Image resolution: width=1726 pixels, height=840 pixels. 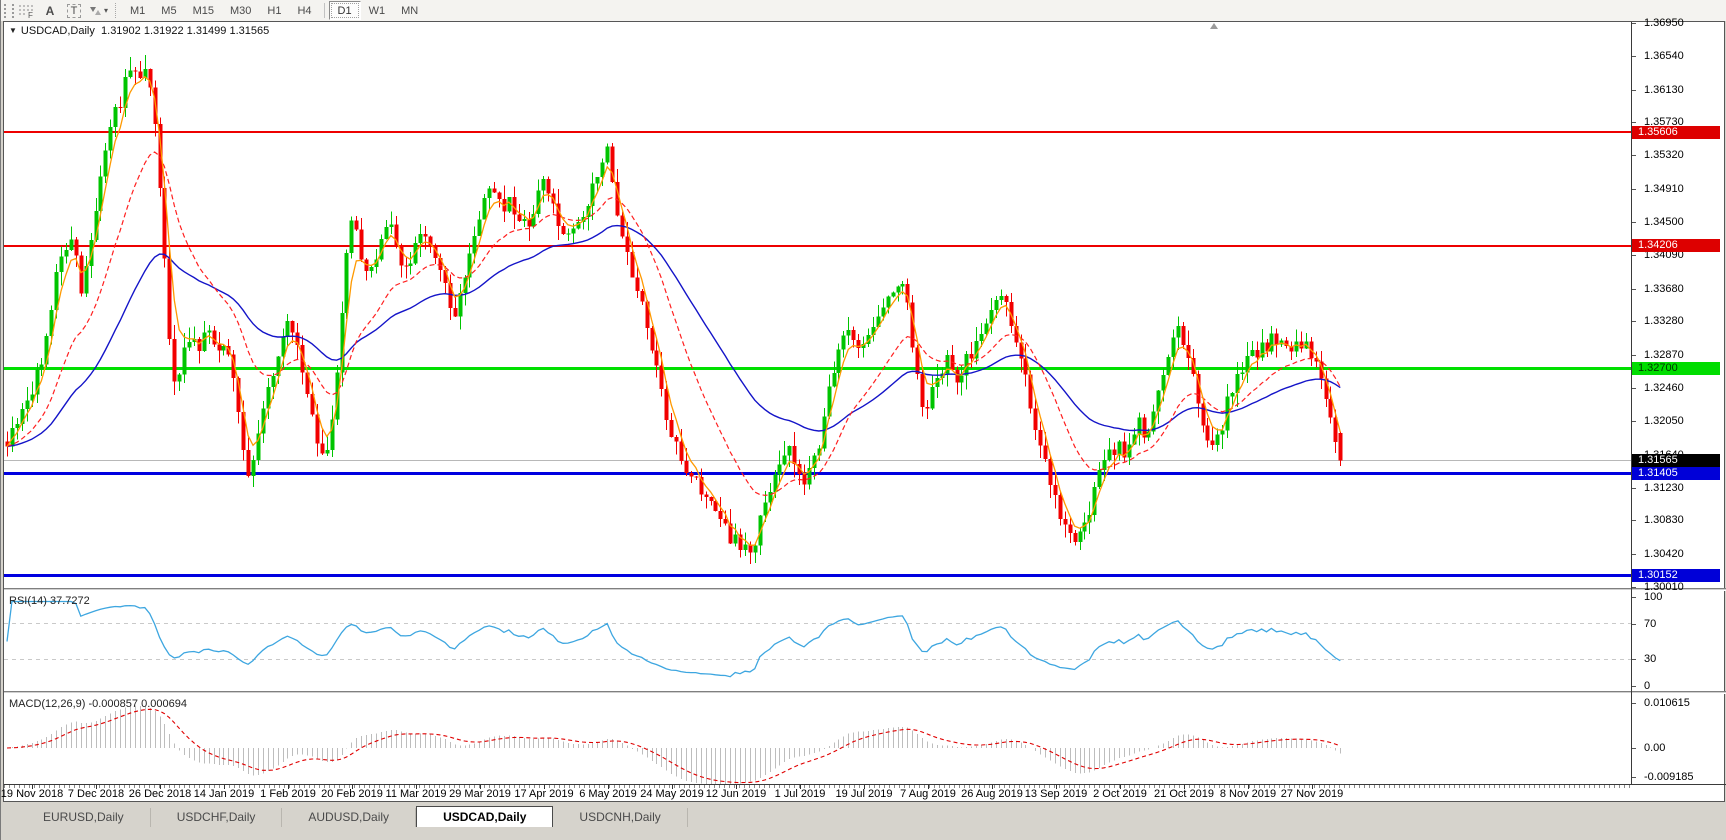 What do you see at coordinates (50, 10) in the screenshot?
I see `text-icon: A` at bounding box center [50, 10].